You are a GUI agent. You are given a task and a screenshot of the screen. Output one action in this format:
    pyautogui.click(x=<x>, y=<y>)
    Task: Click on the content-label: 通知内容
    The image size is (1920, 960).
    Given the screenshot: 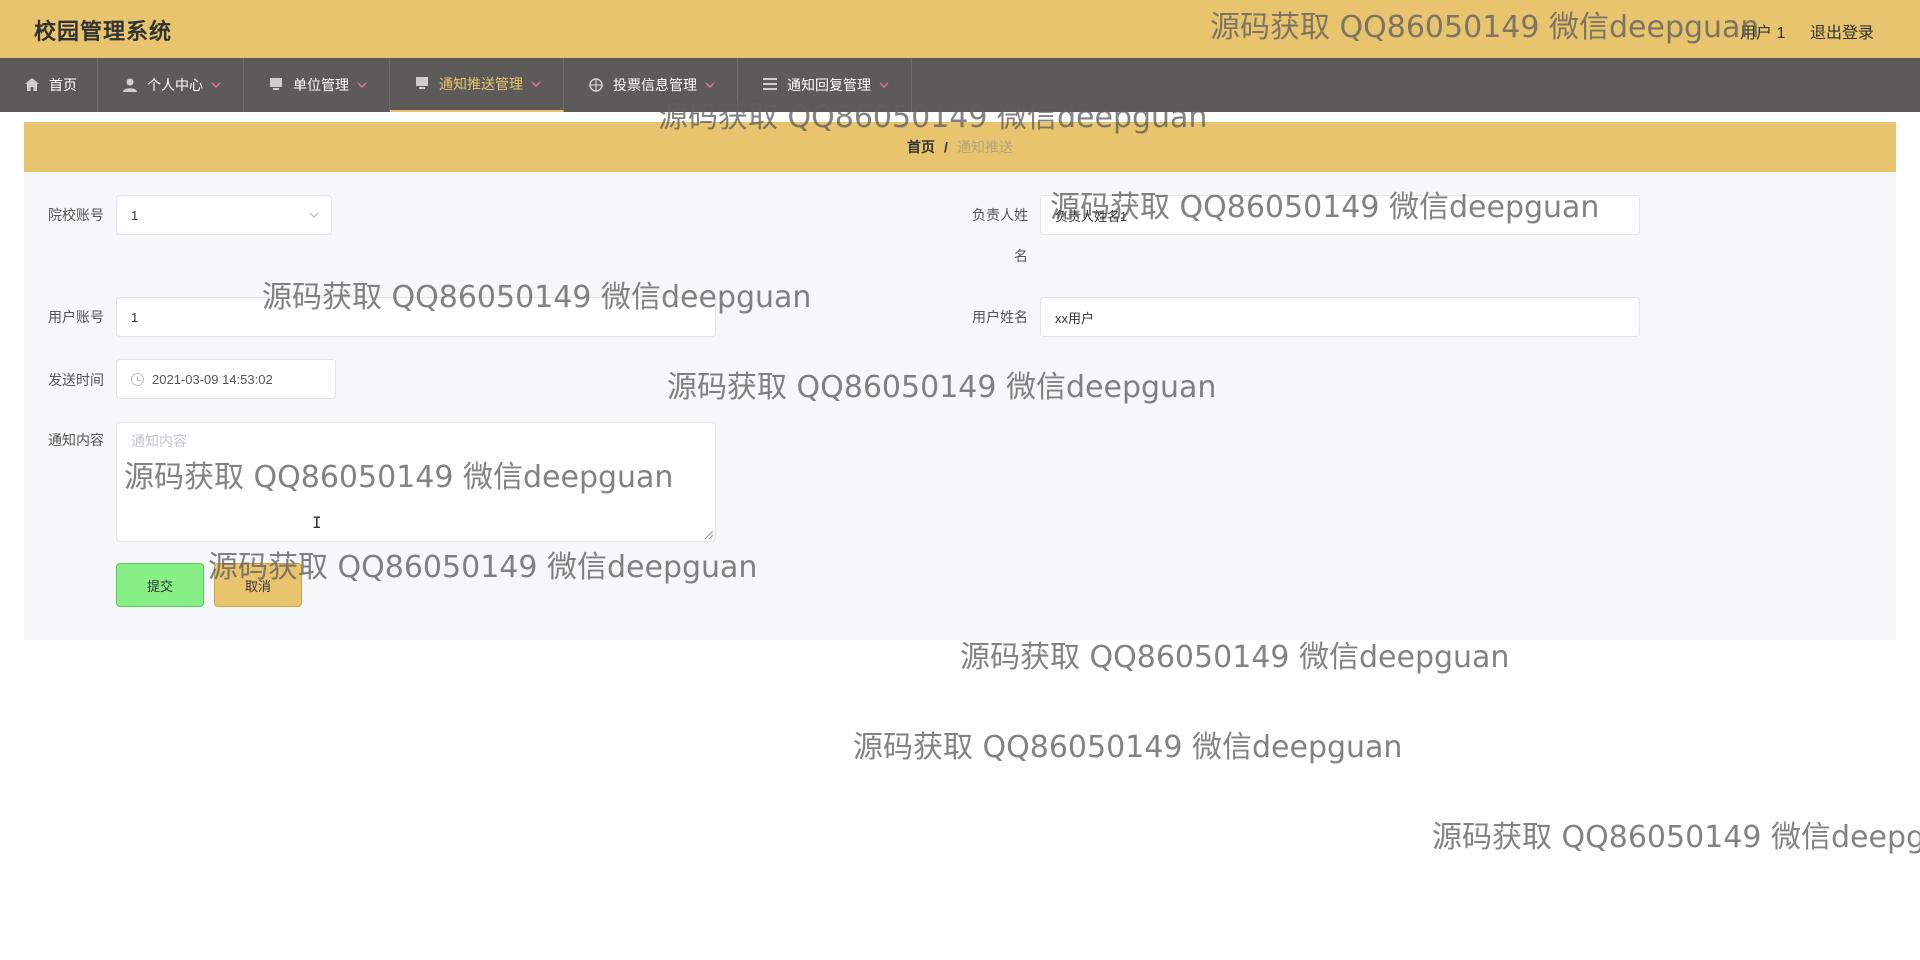 What is the action you would take?
    pyautogui.click(x=76, y=440)
    